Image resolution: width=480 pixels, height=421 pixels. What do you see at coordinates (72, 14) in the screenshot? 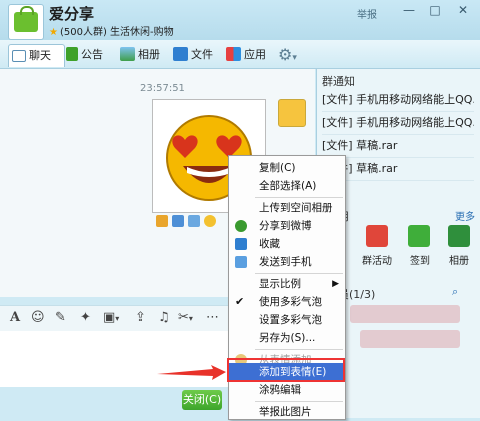
I see `group-name: 爱分享` at bounding box center [72, 14].